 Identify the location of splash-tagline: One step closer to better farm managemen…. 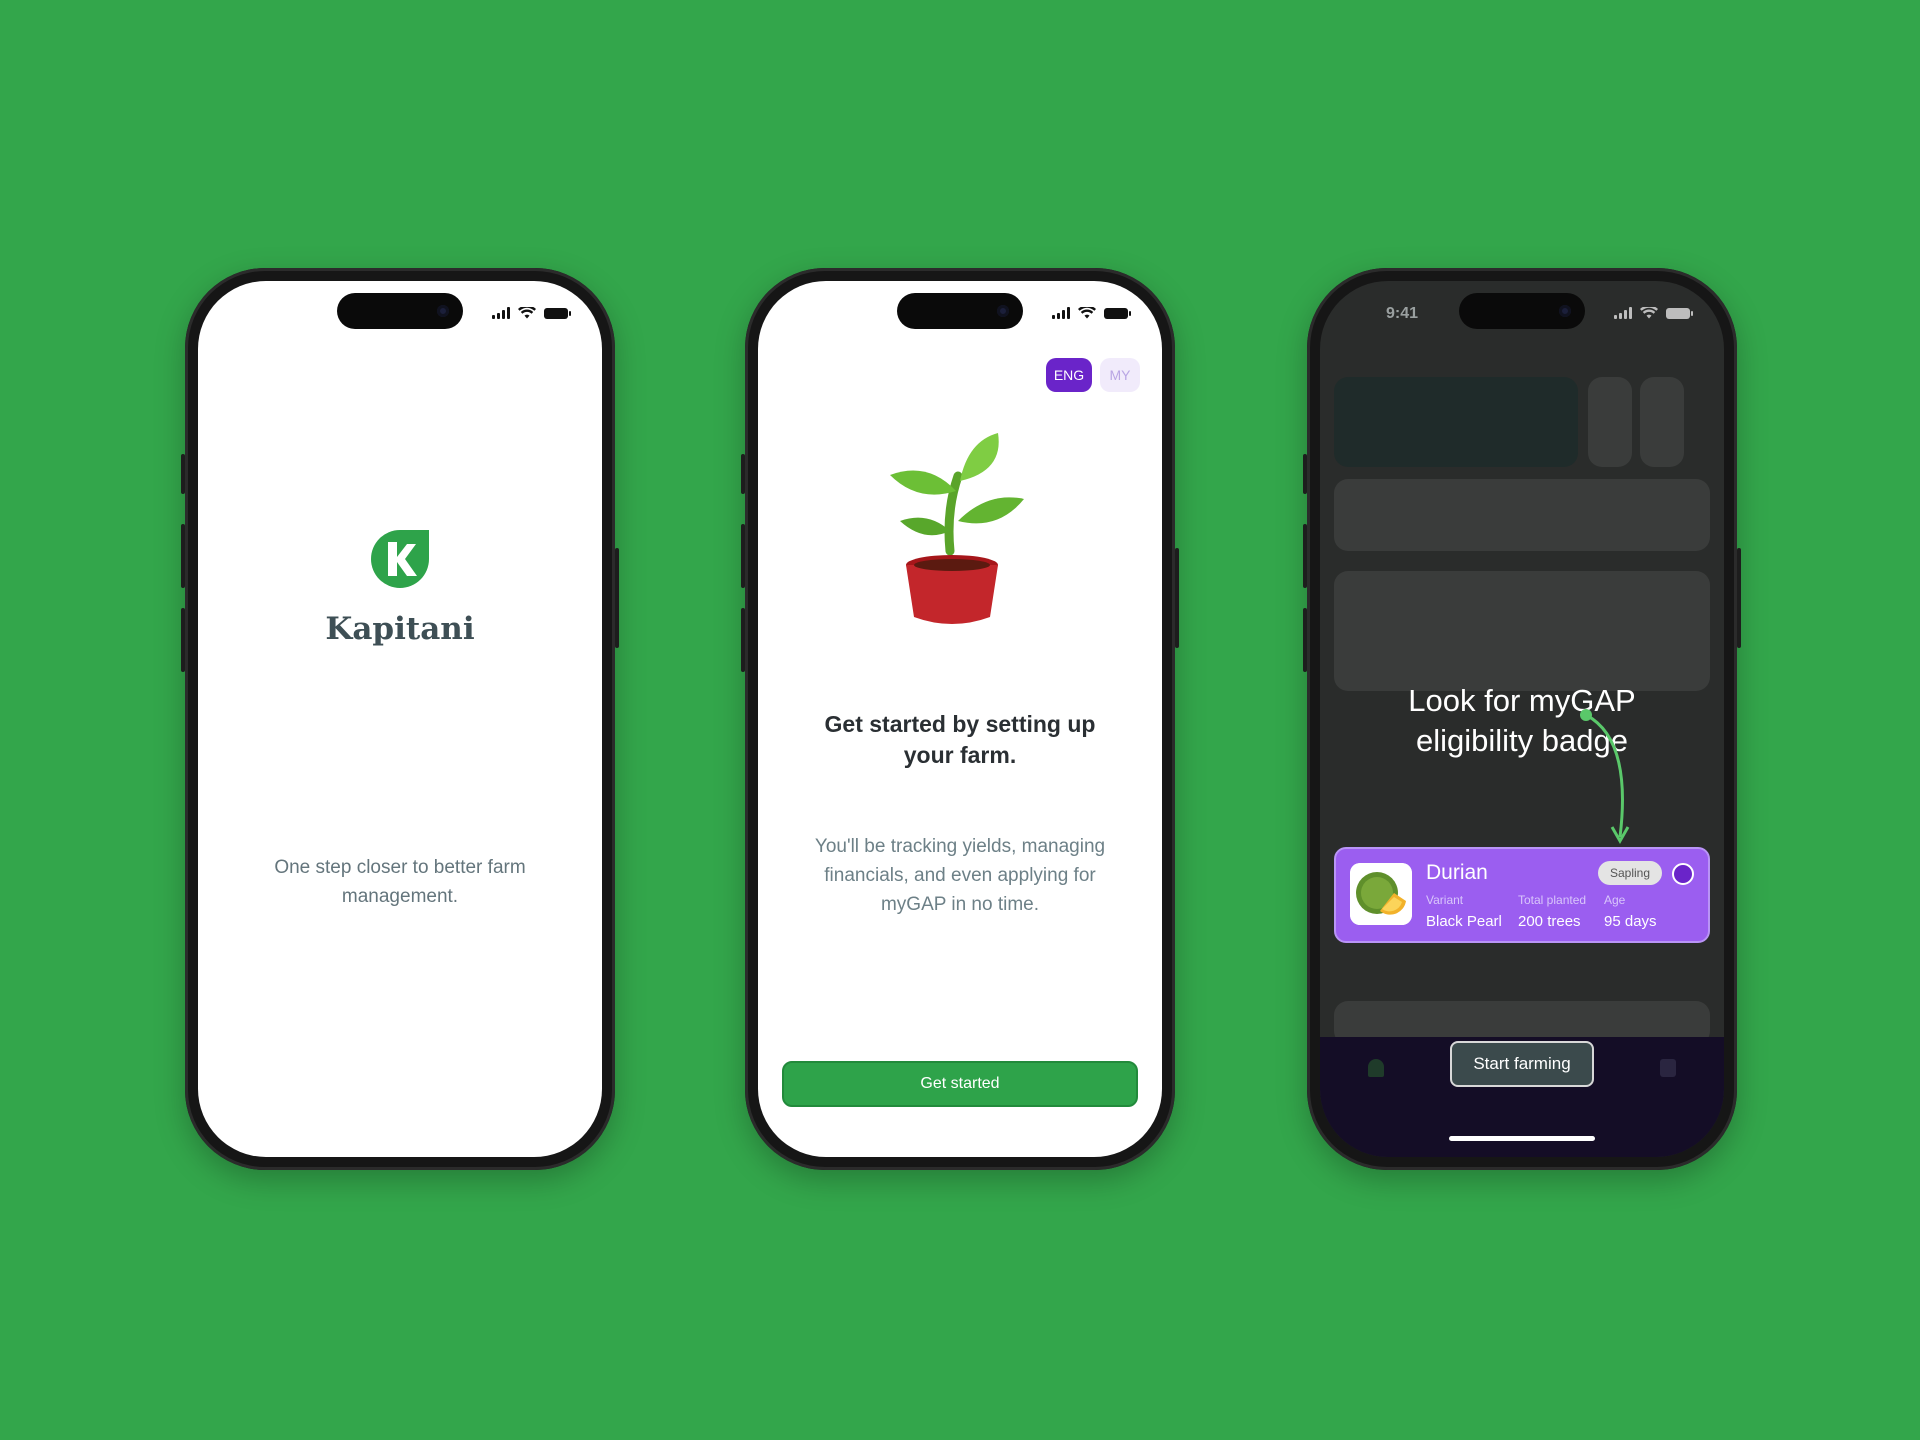
(400, 882).